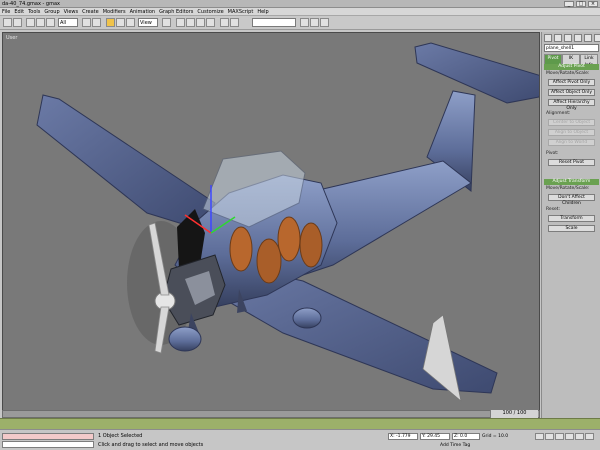  Describe the element at coordinates (51, 11) in the screenshot. I see `menu-group: Group` at that location.